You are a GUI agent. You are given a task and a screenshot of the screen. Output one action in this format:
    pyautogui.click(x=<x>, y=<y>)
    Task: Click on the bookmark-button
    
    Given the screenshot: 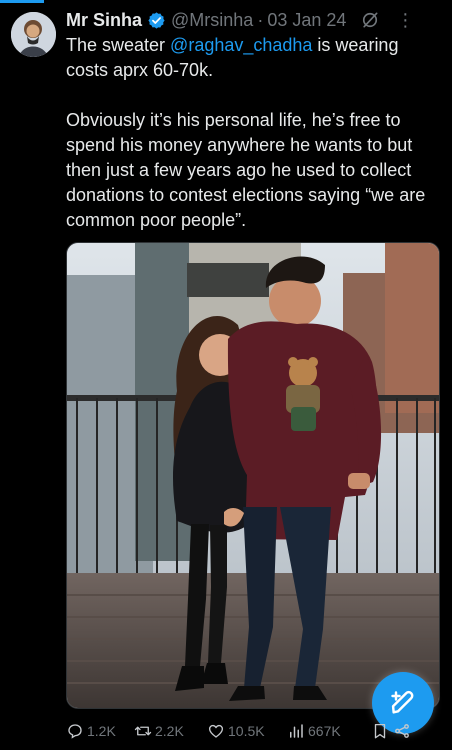 What is the action you would take?
    pyautogui.click(x=382, y=731)
    